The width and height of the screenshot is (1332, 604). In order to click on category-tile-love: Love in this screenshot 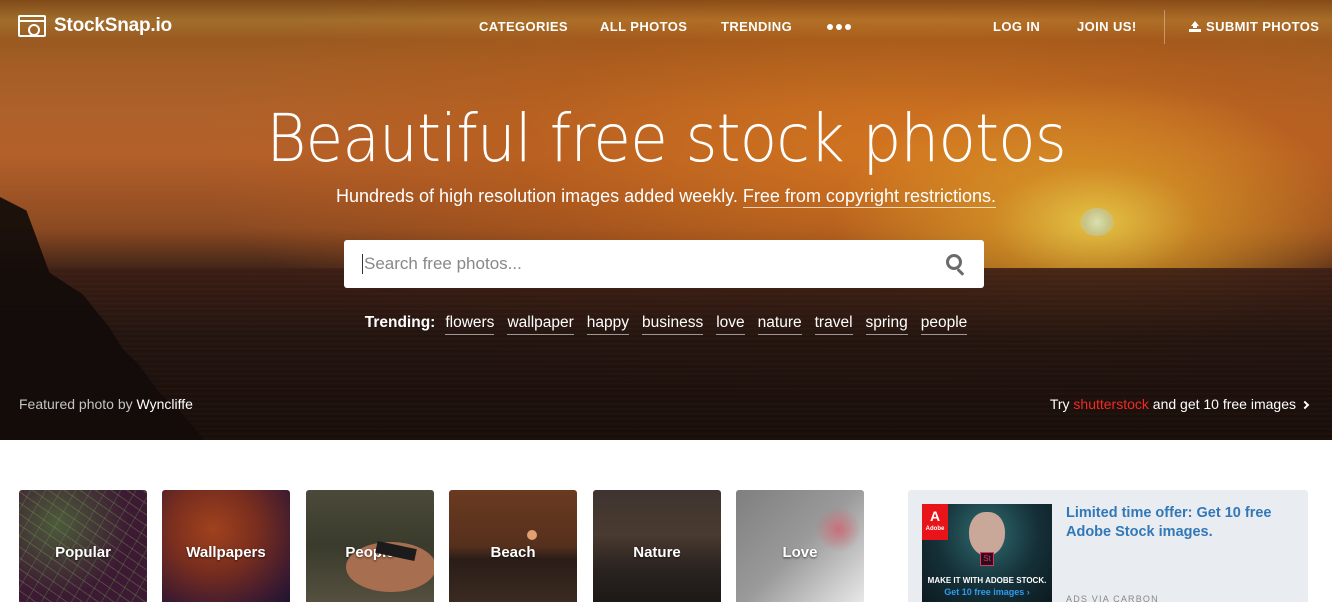, I will do `click(800, 546)`.